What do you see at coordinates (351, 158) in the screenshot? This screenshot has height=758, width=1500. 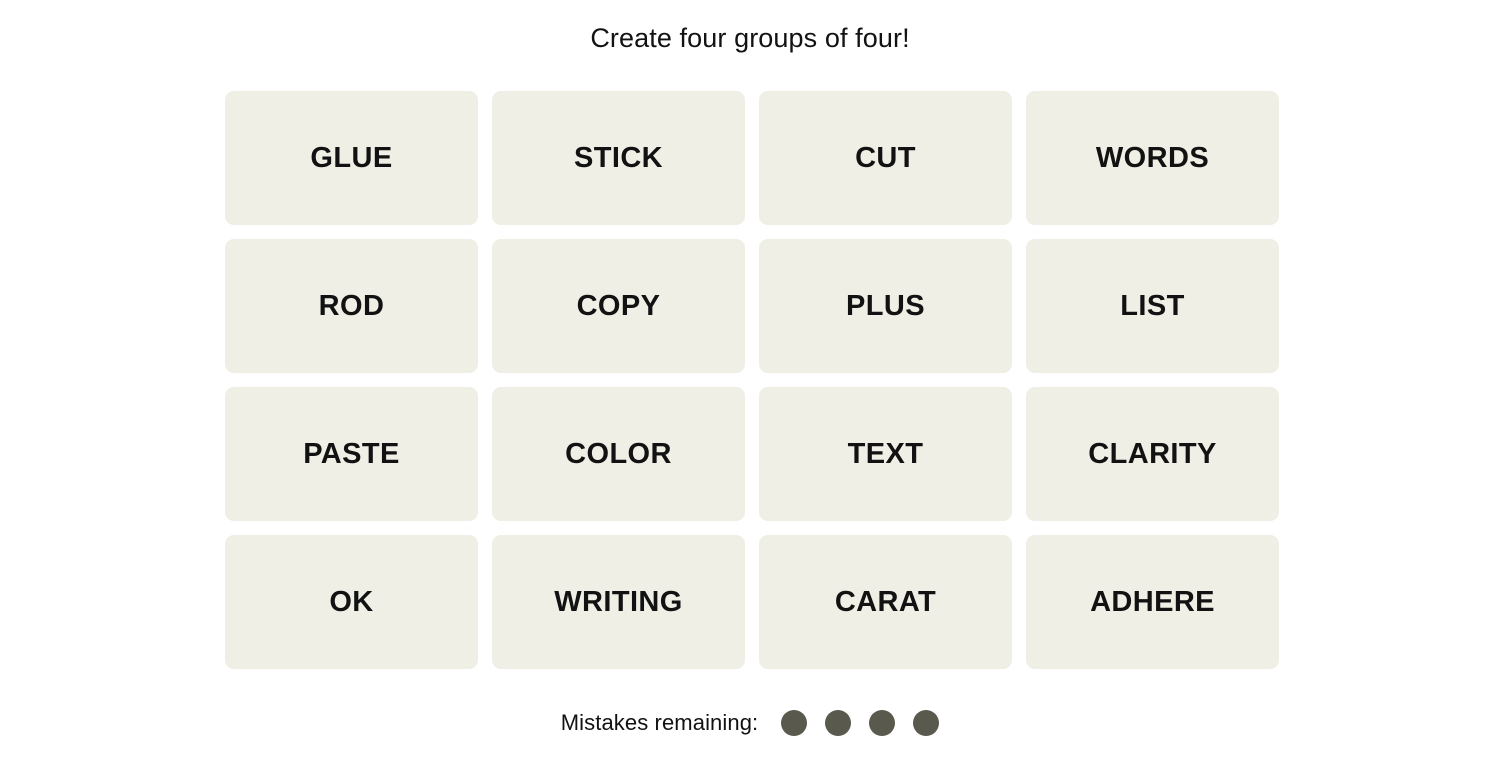 I see `word-tile: GLUE` at bounding box center [351, 158].